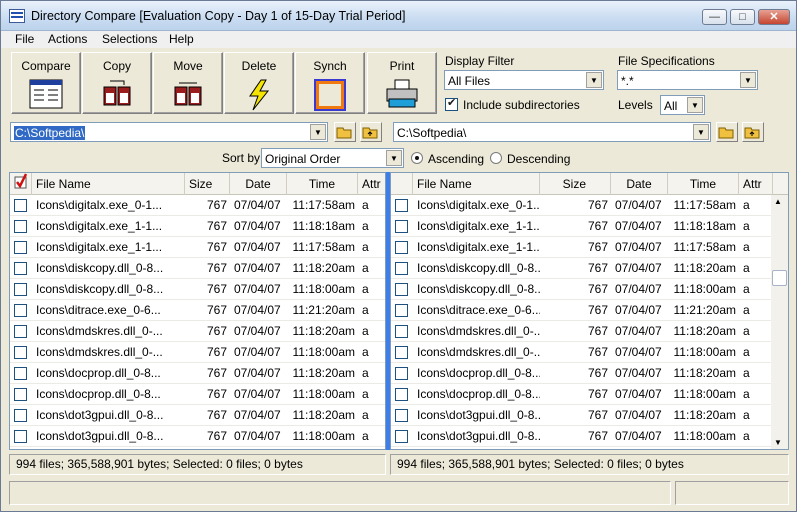  I want to click on menu-help: Help, so click(181, 39).